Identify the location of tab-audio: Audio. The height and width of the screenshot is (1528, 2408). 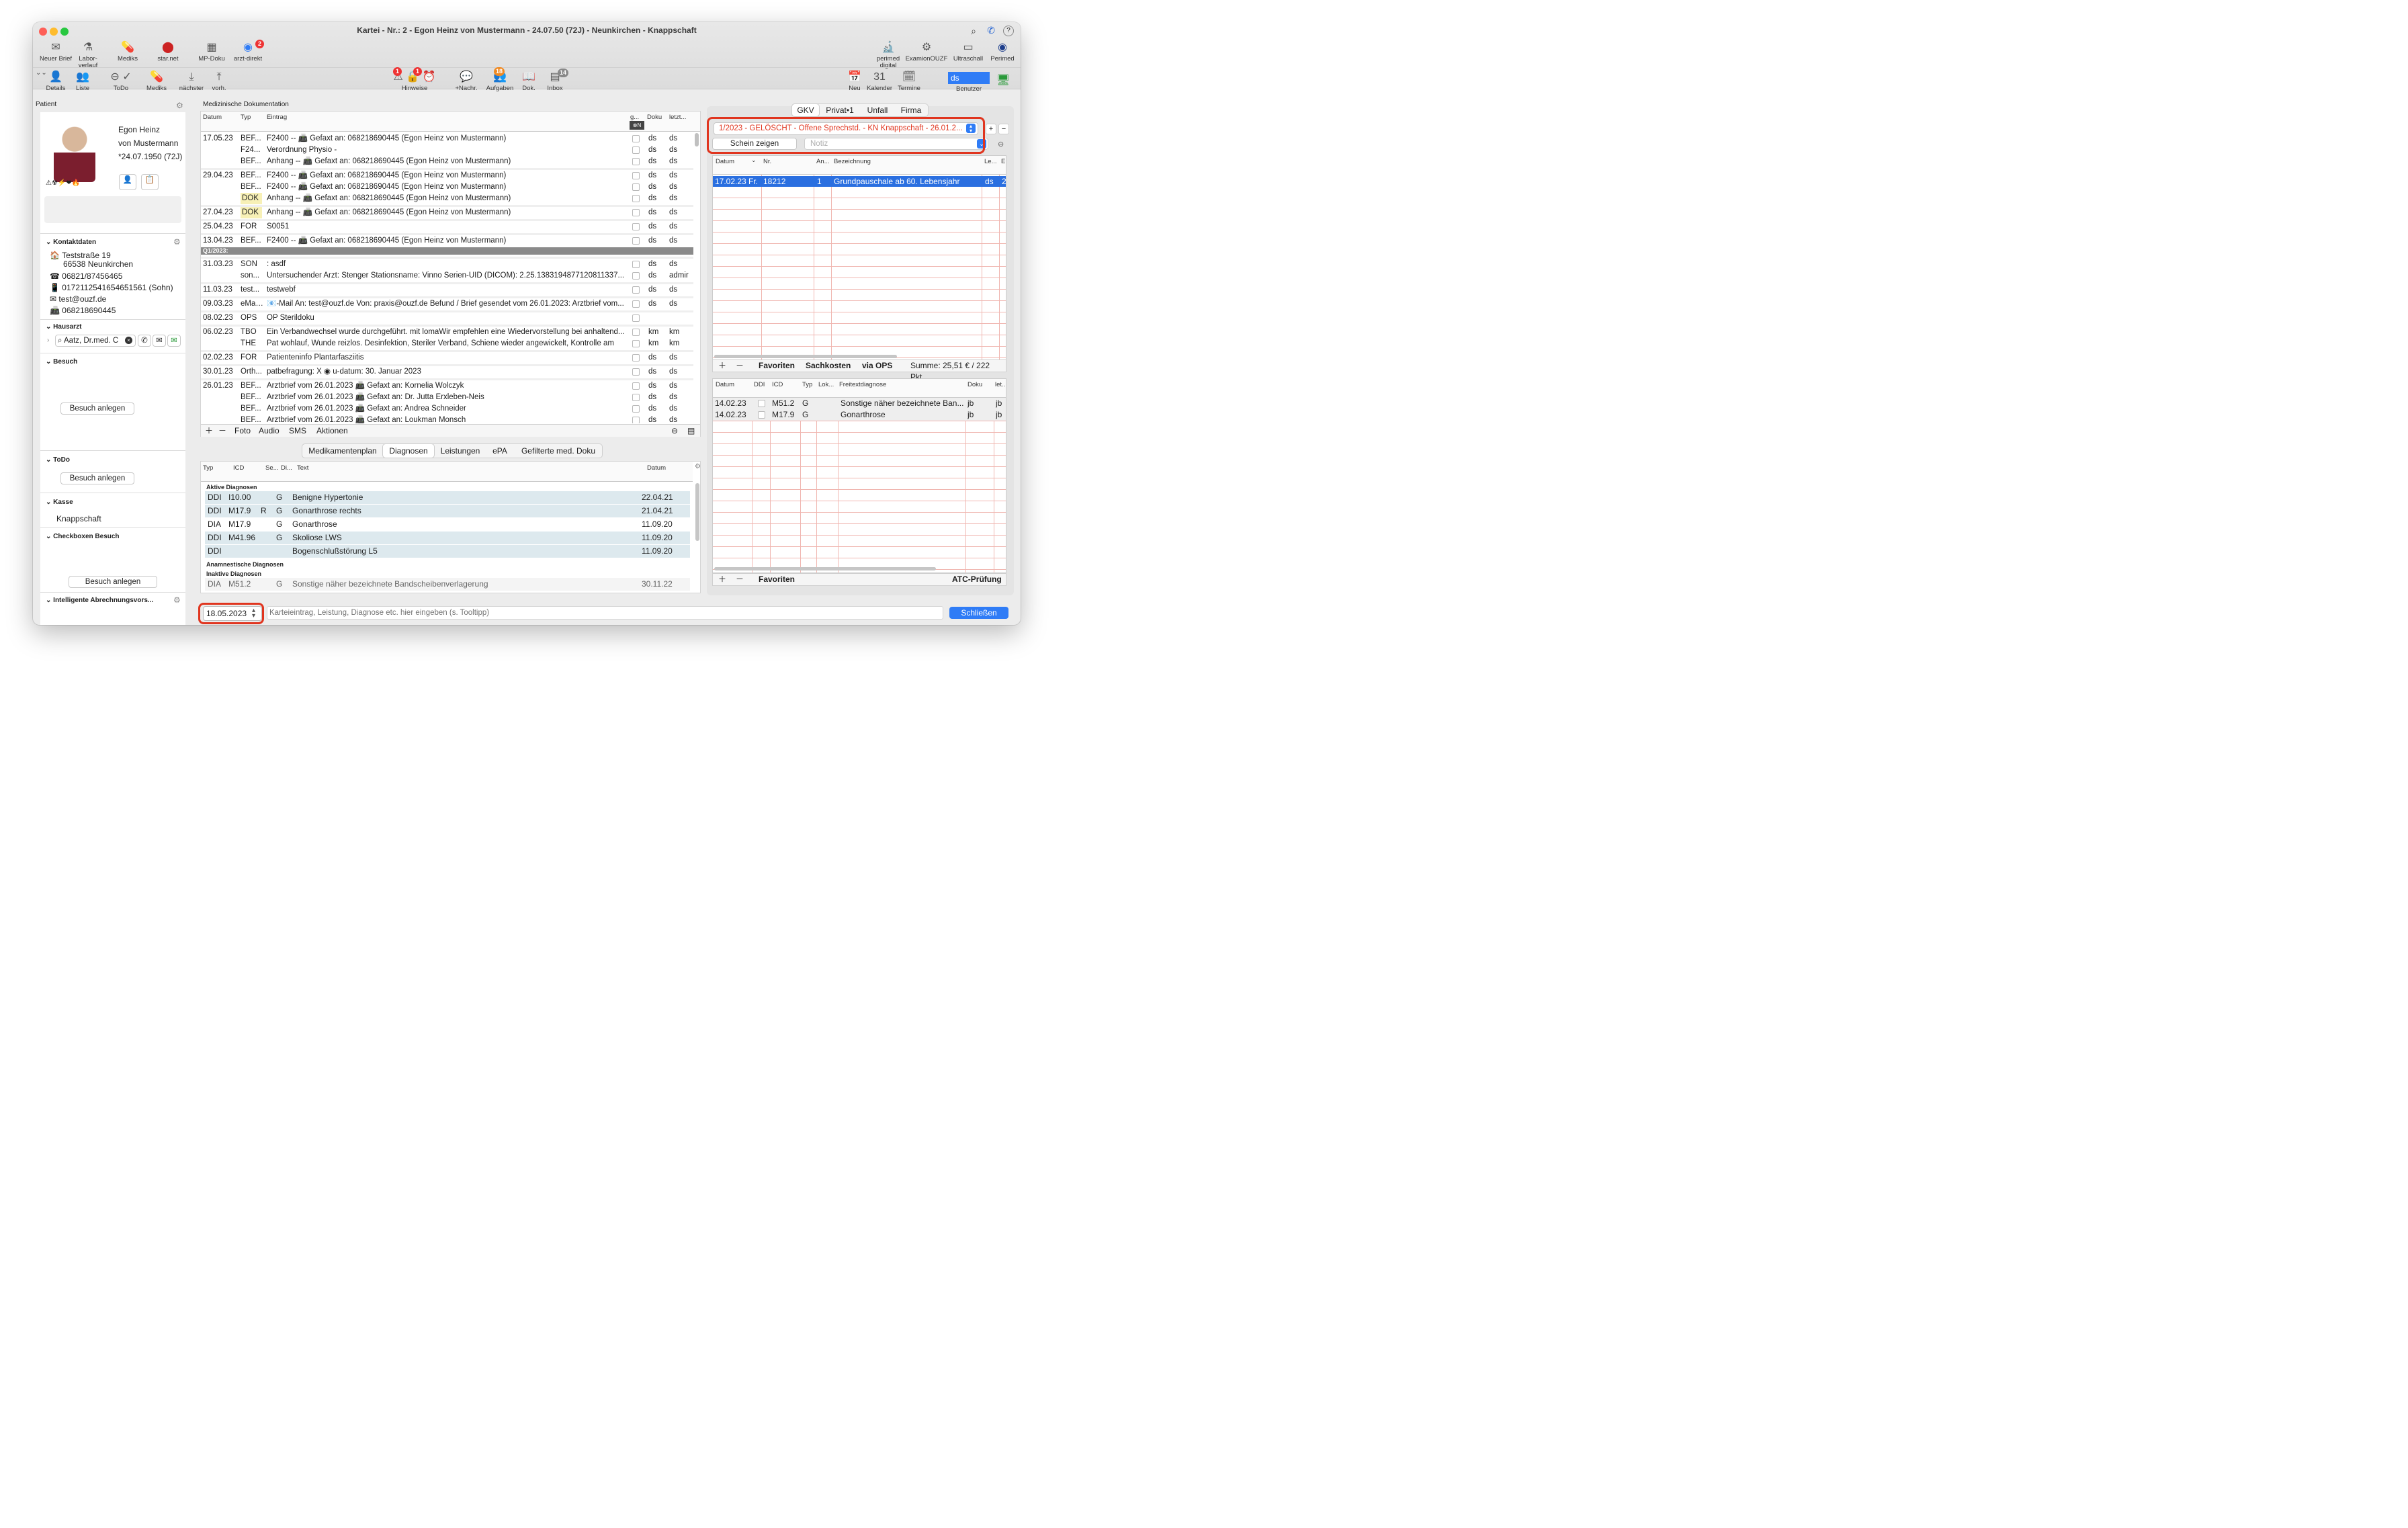
(269, 431).